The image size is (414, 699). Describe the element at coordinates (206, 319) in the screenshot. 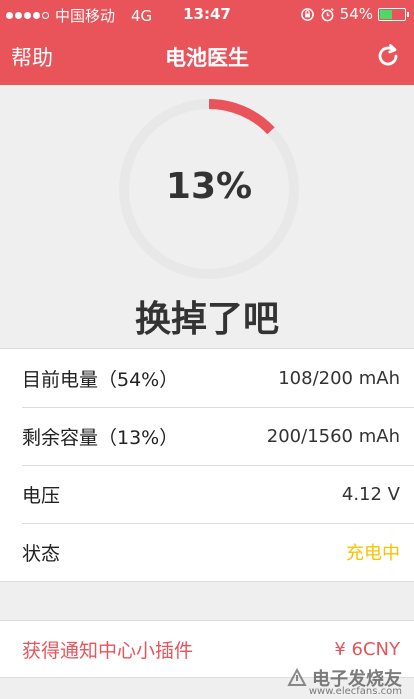

I see `verdict-text: 换掉了吧` at that location.